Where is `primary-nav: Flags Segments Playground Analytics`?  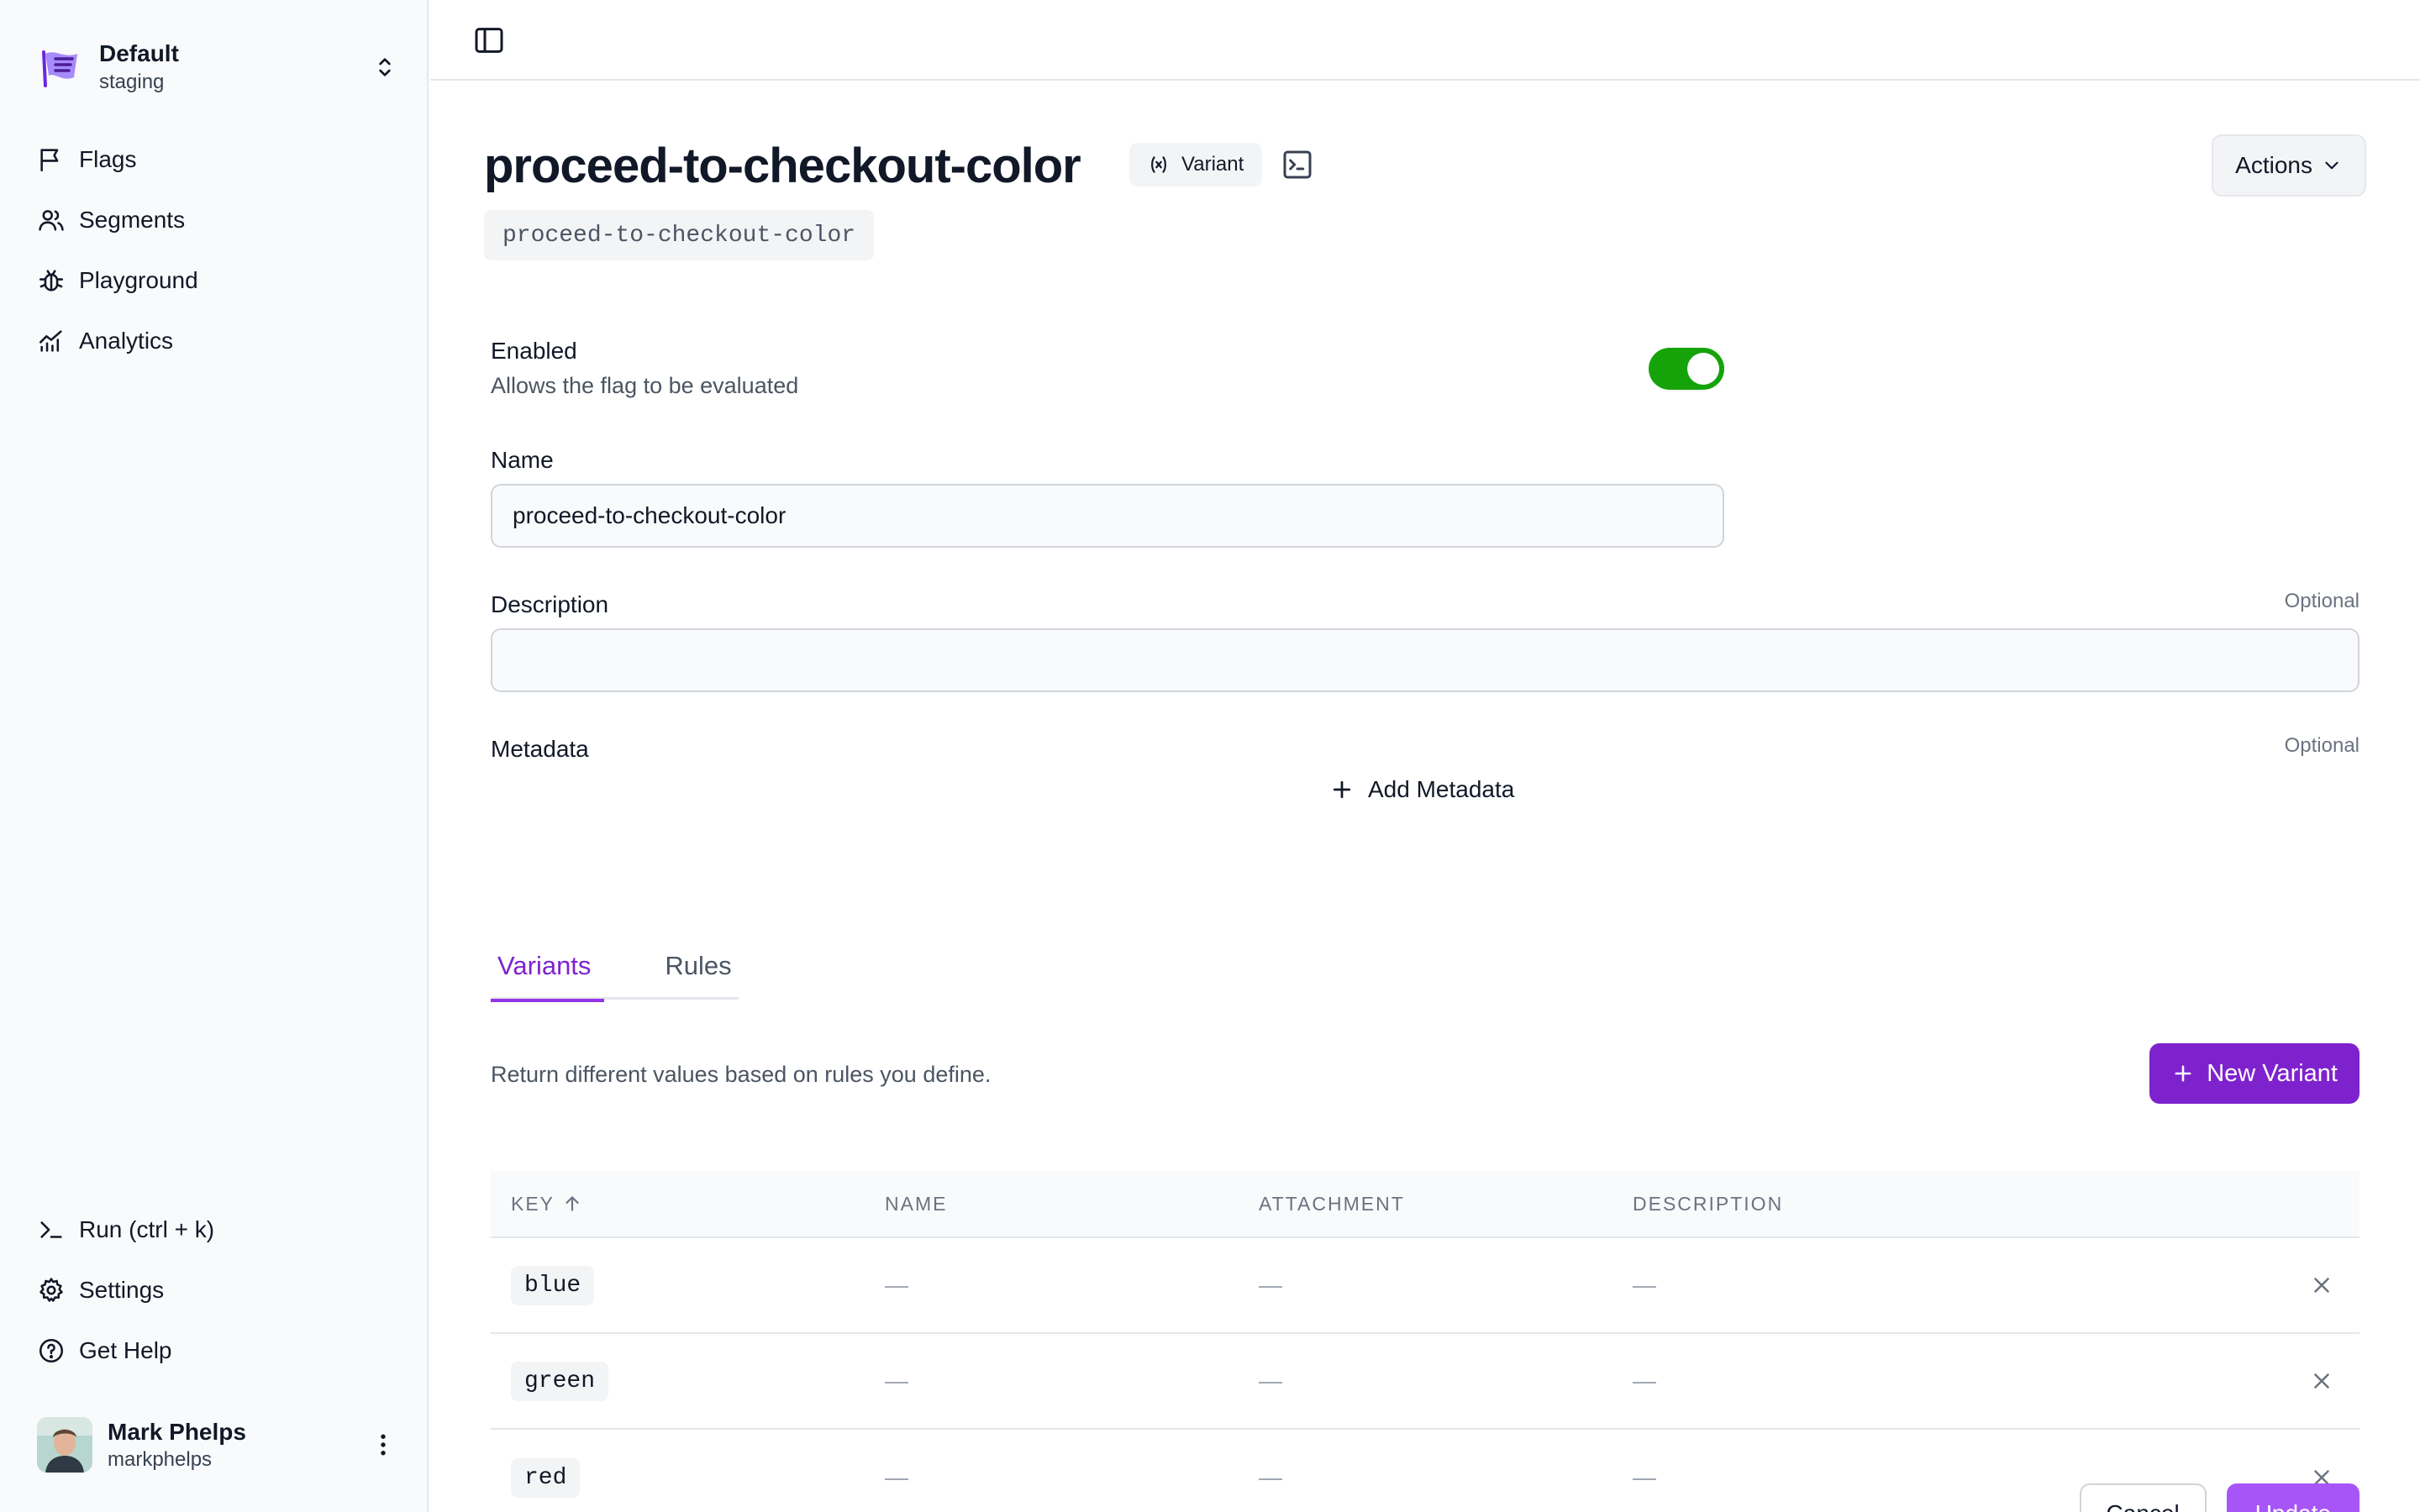 primary-nav: Flags Segments Playground Analytics is located at coordinates (218, 254).